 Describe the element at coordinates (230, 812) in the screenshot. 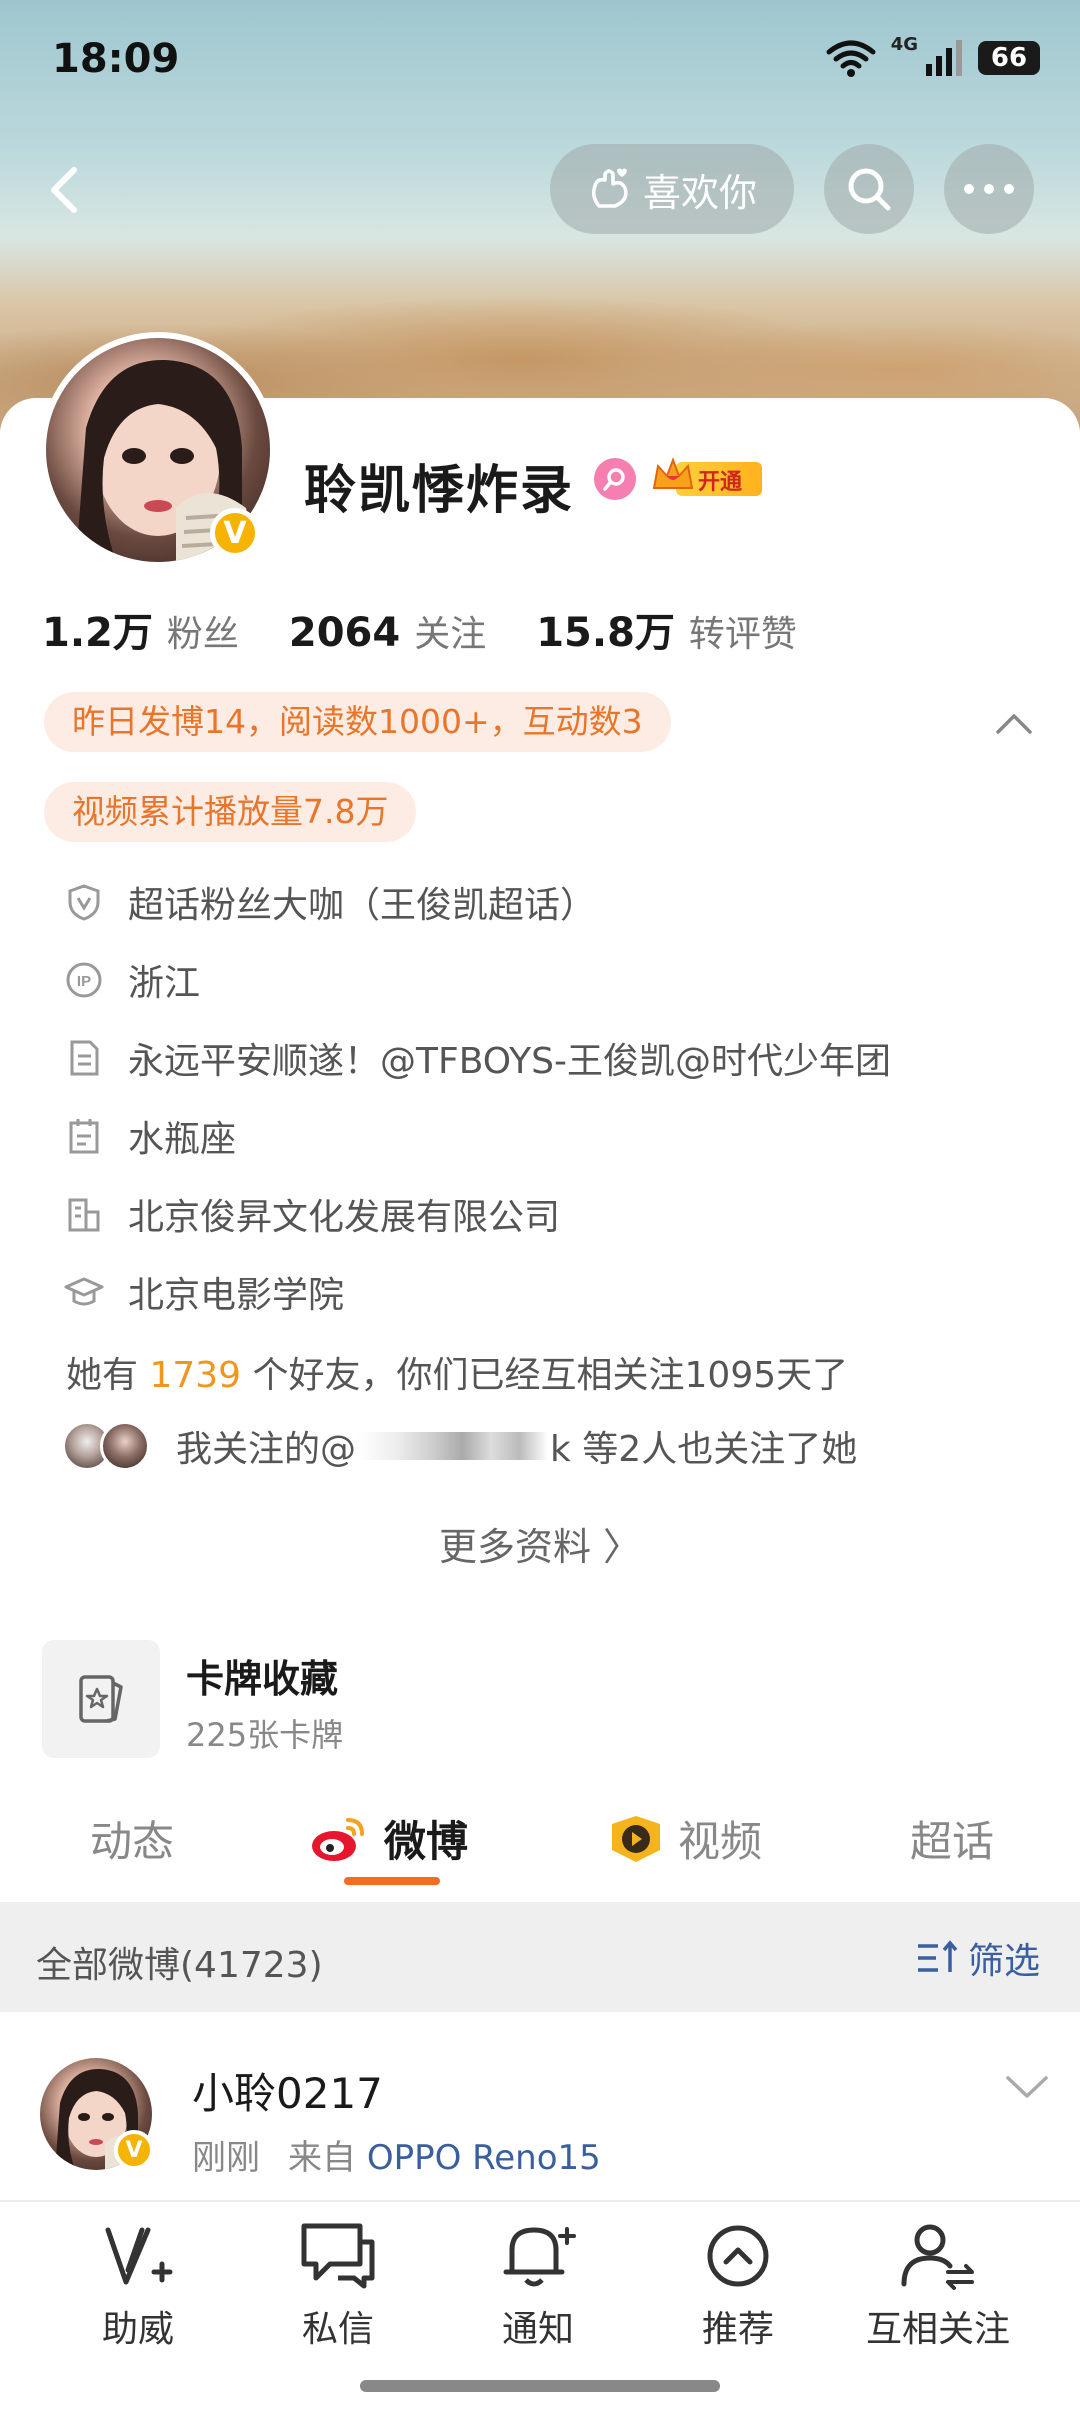

I see `activity-pill-video: 视频累计播放量7.8万` at that location.